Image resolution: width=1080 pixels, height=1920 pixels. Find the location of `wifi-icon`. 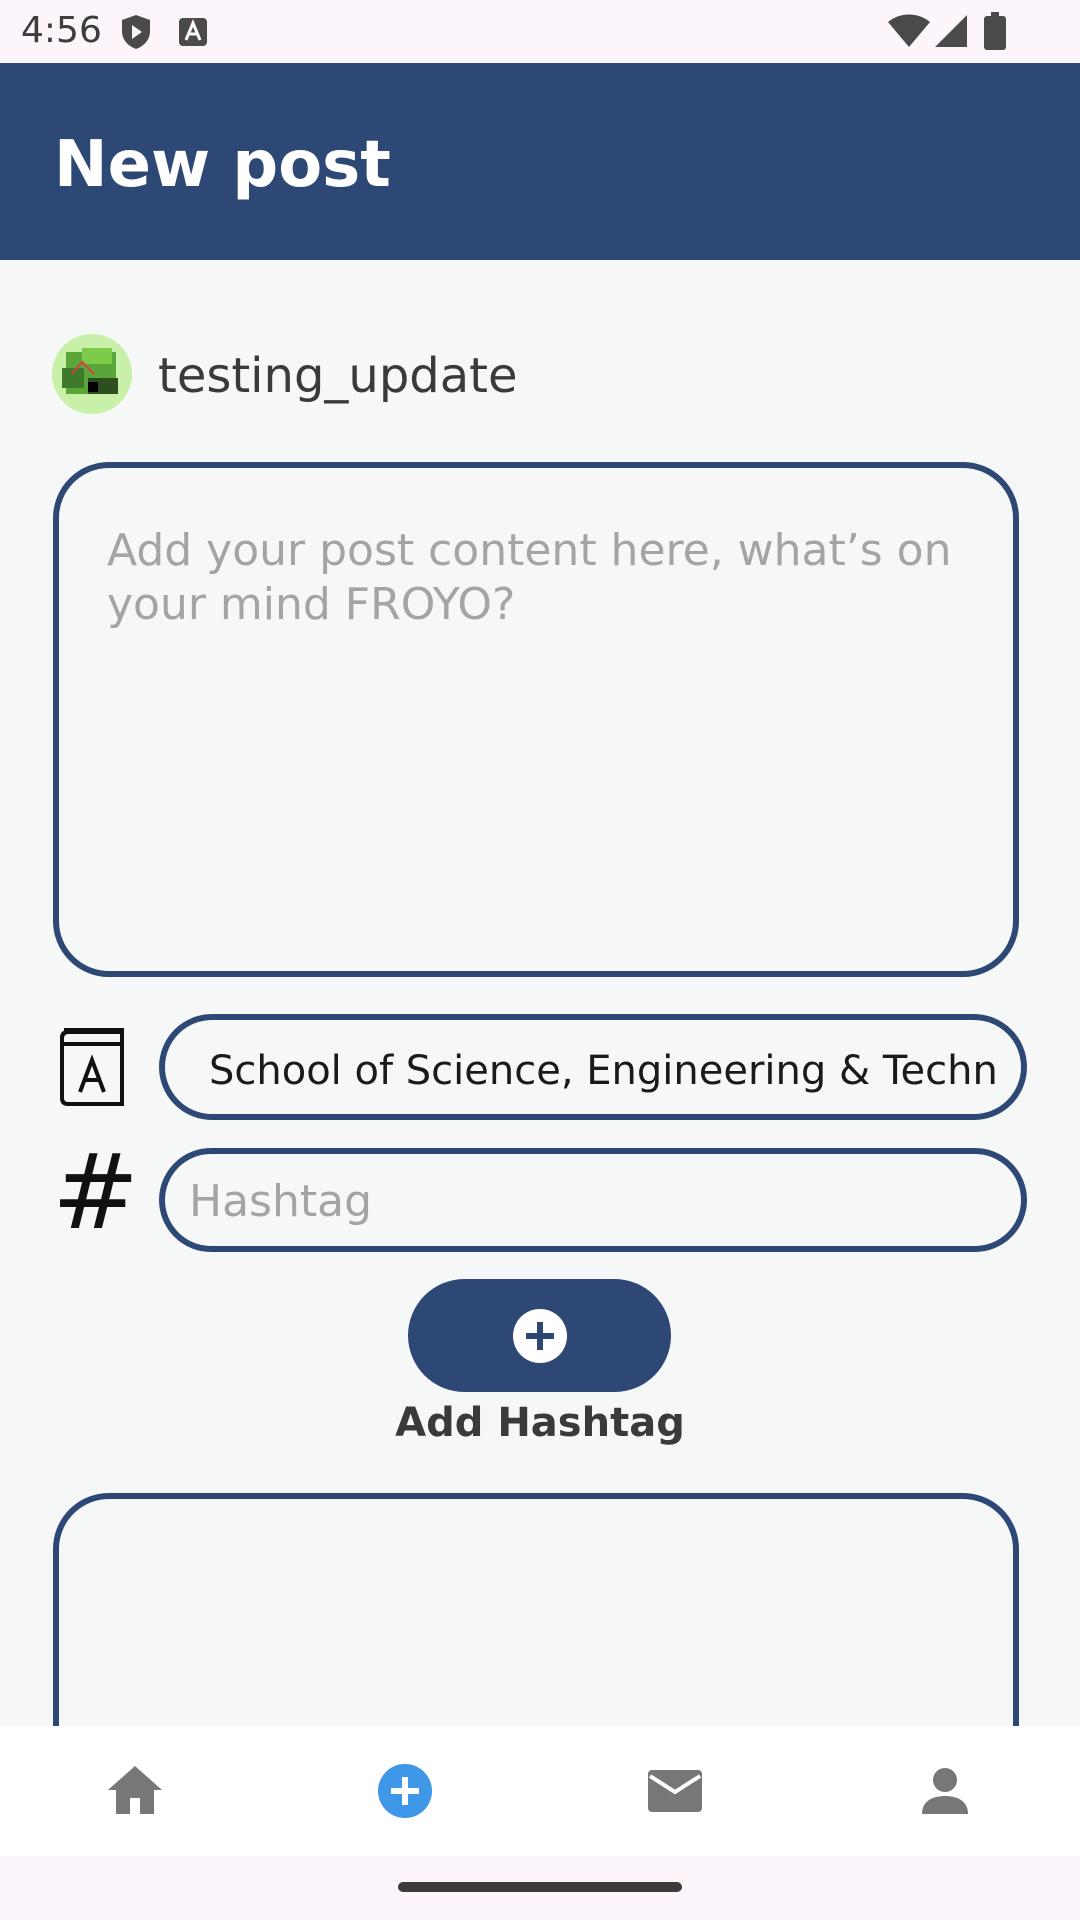

wifi-icon is located at coordinates (909, 30).